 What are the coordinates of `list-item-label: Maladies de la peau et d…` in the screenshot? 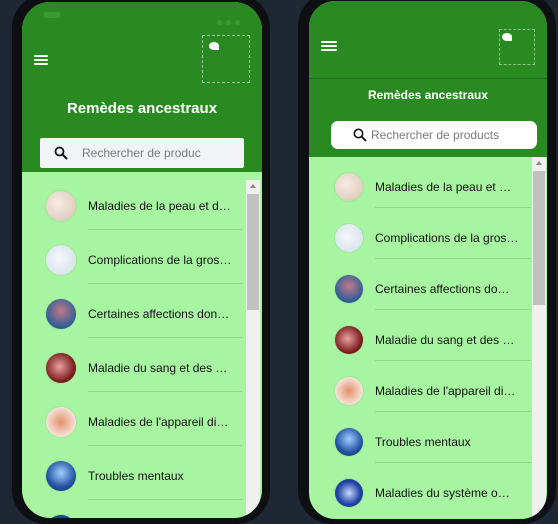 It's located at (159, 206).